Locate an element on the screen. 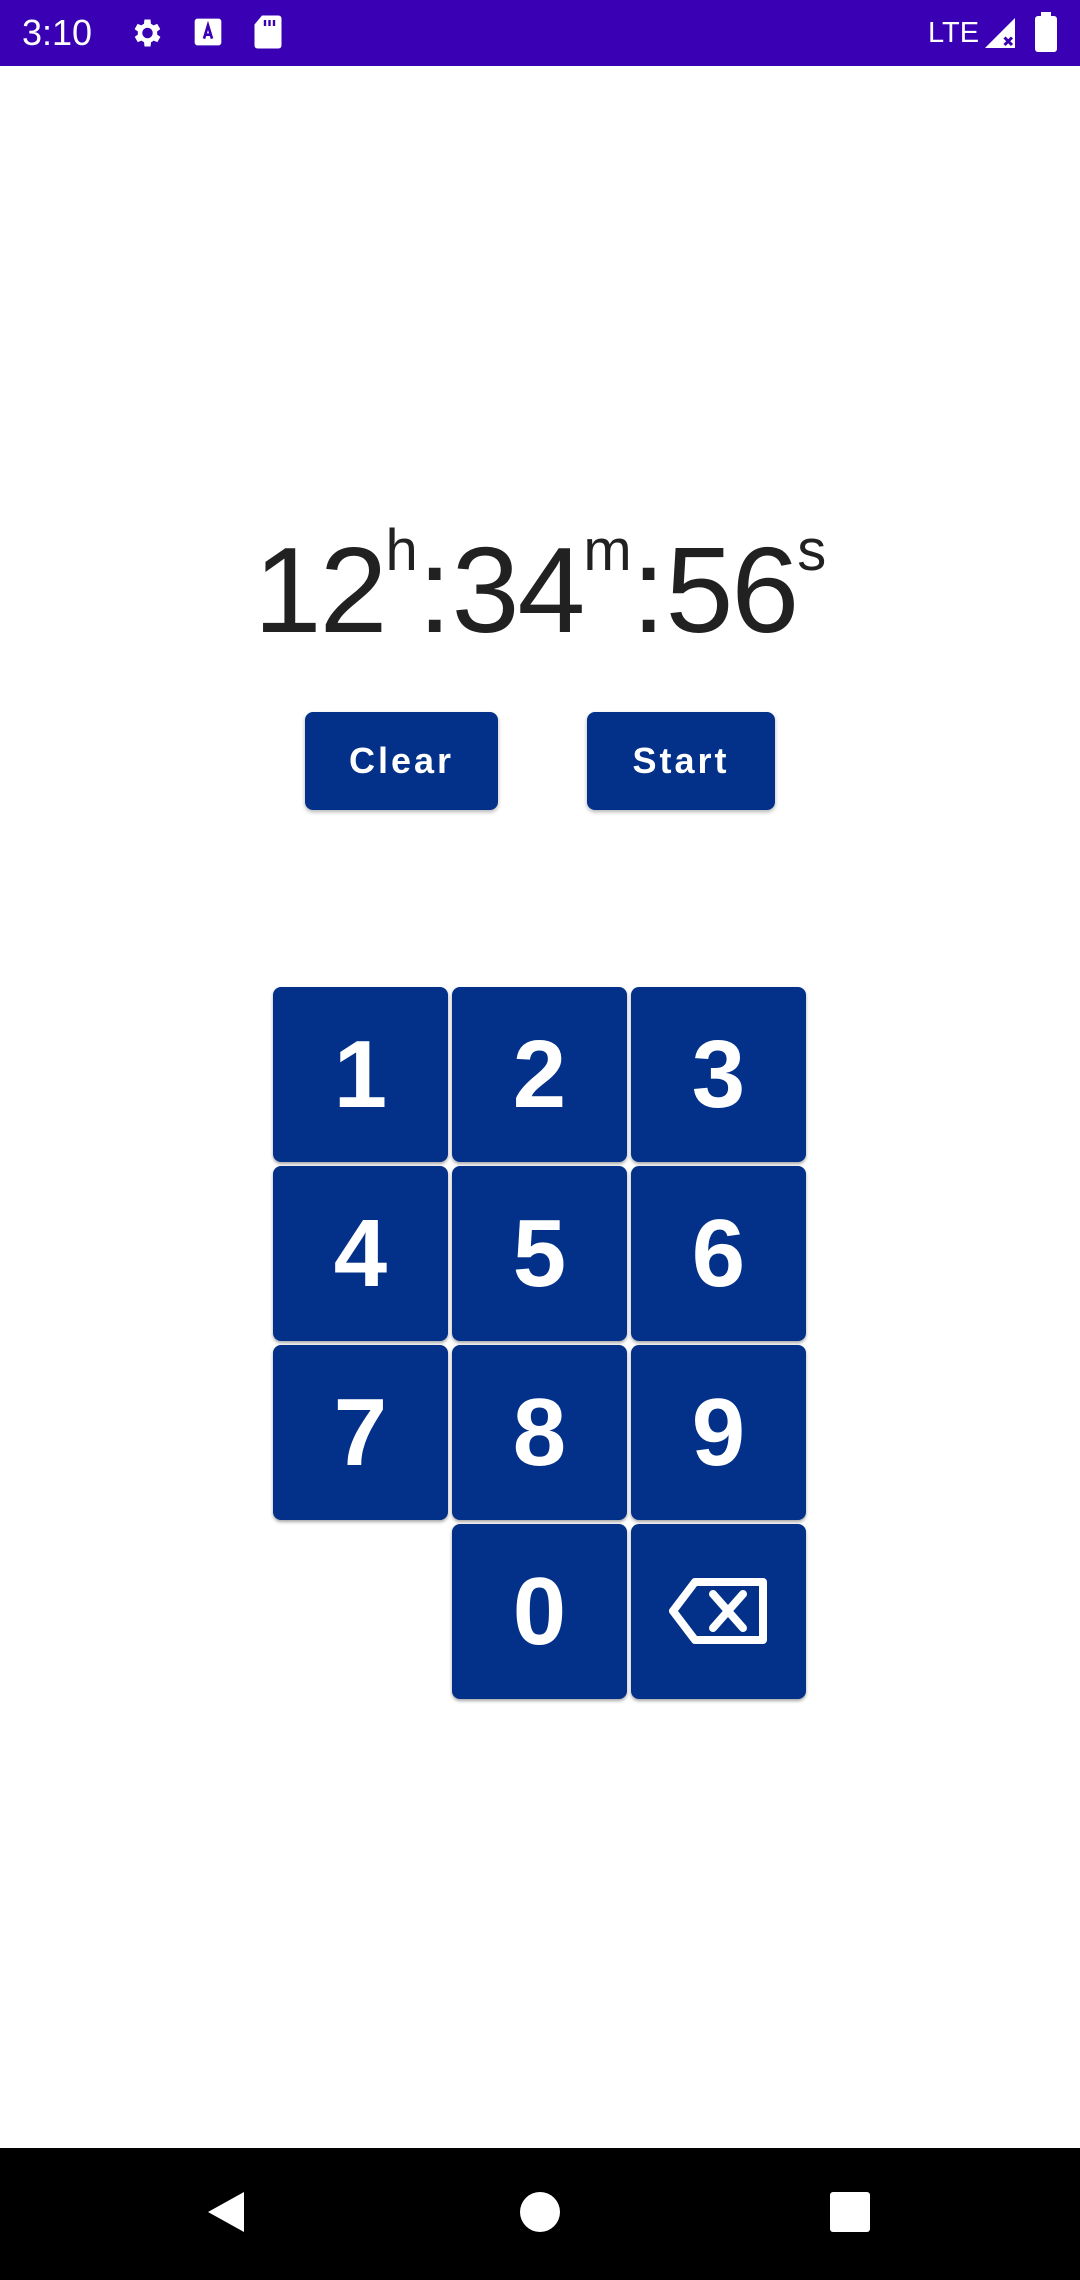  clear-button: Clear is located at coordinates (401, 761).